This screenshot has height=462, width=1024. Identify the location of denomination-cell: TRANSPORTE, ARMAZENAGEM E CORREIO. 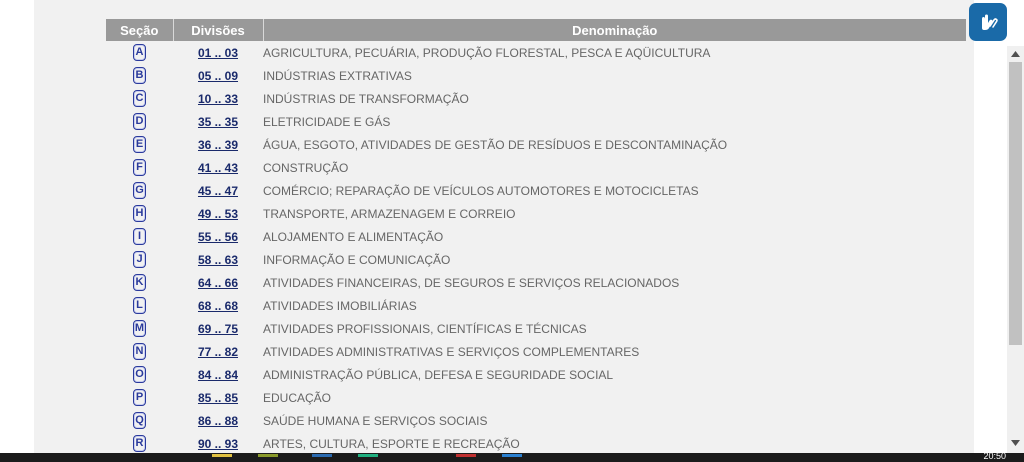
(389, 213).